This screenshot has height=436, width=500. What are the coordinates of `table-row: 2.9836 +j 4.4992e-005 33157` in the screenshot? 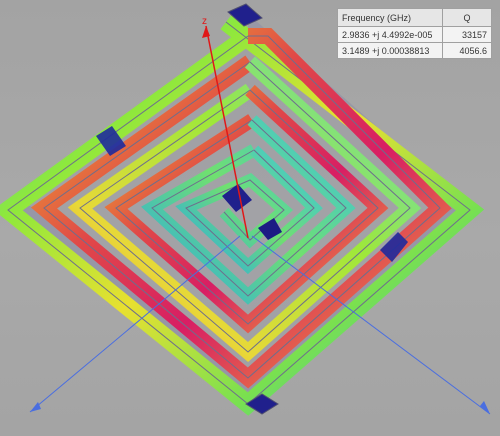 It's located at (414, 34).